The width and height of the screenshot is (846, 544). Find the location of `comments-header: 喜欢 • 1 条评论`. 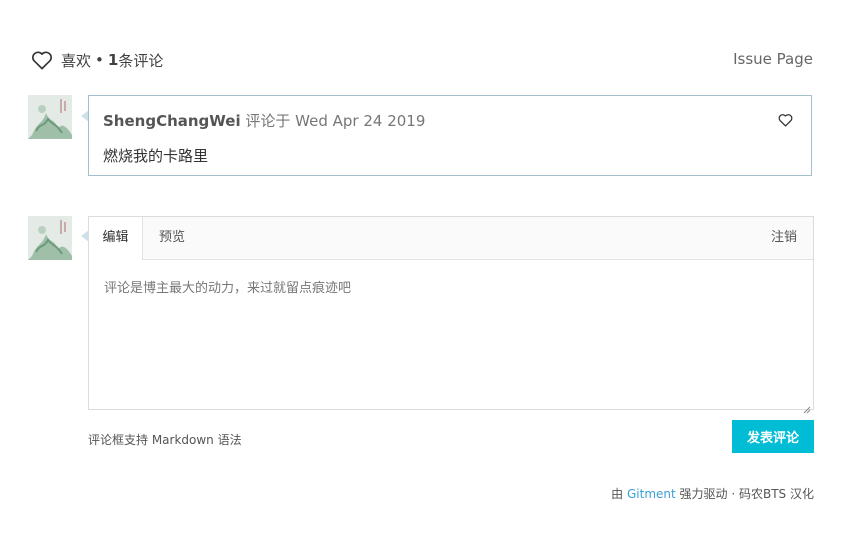

comments-header: 喜欢 • 1 条评论 is located at coordinates (97, 60).